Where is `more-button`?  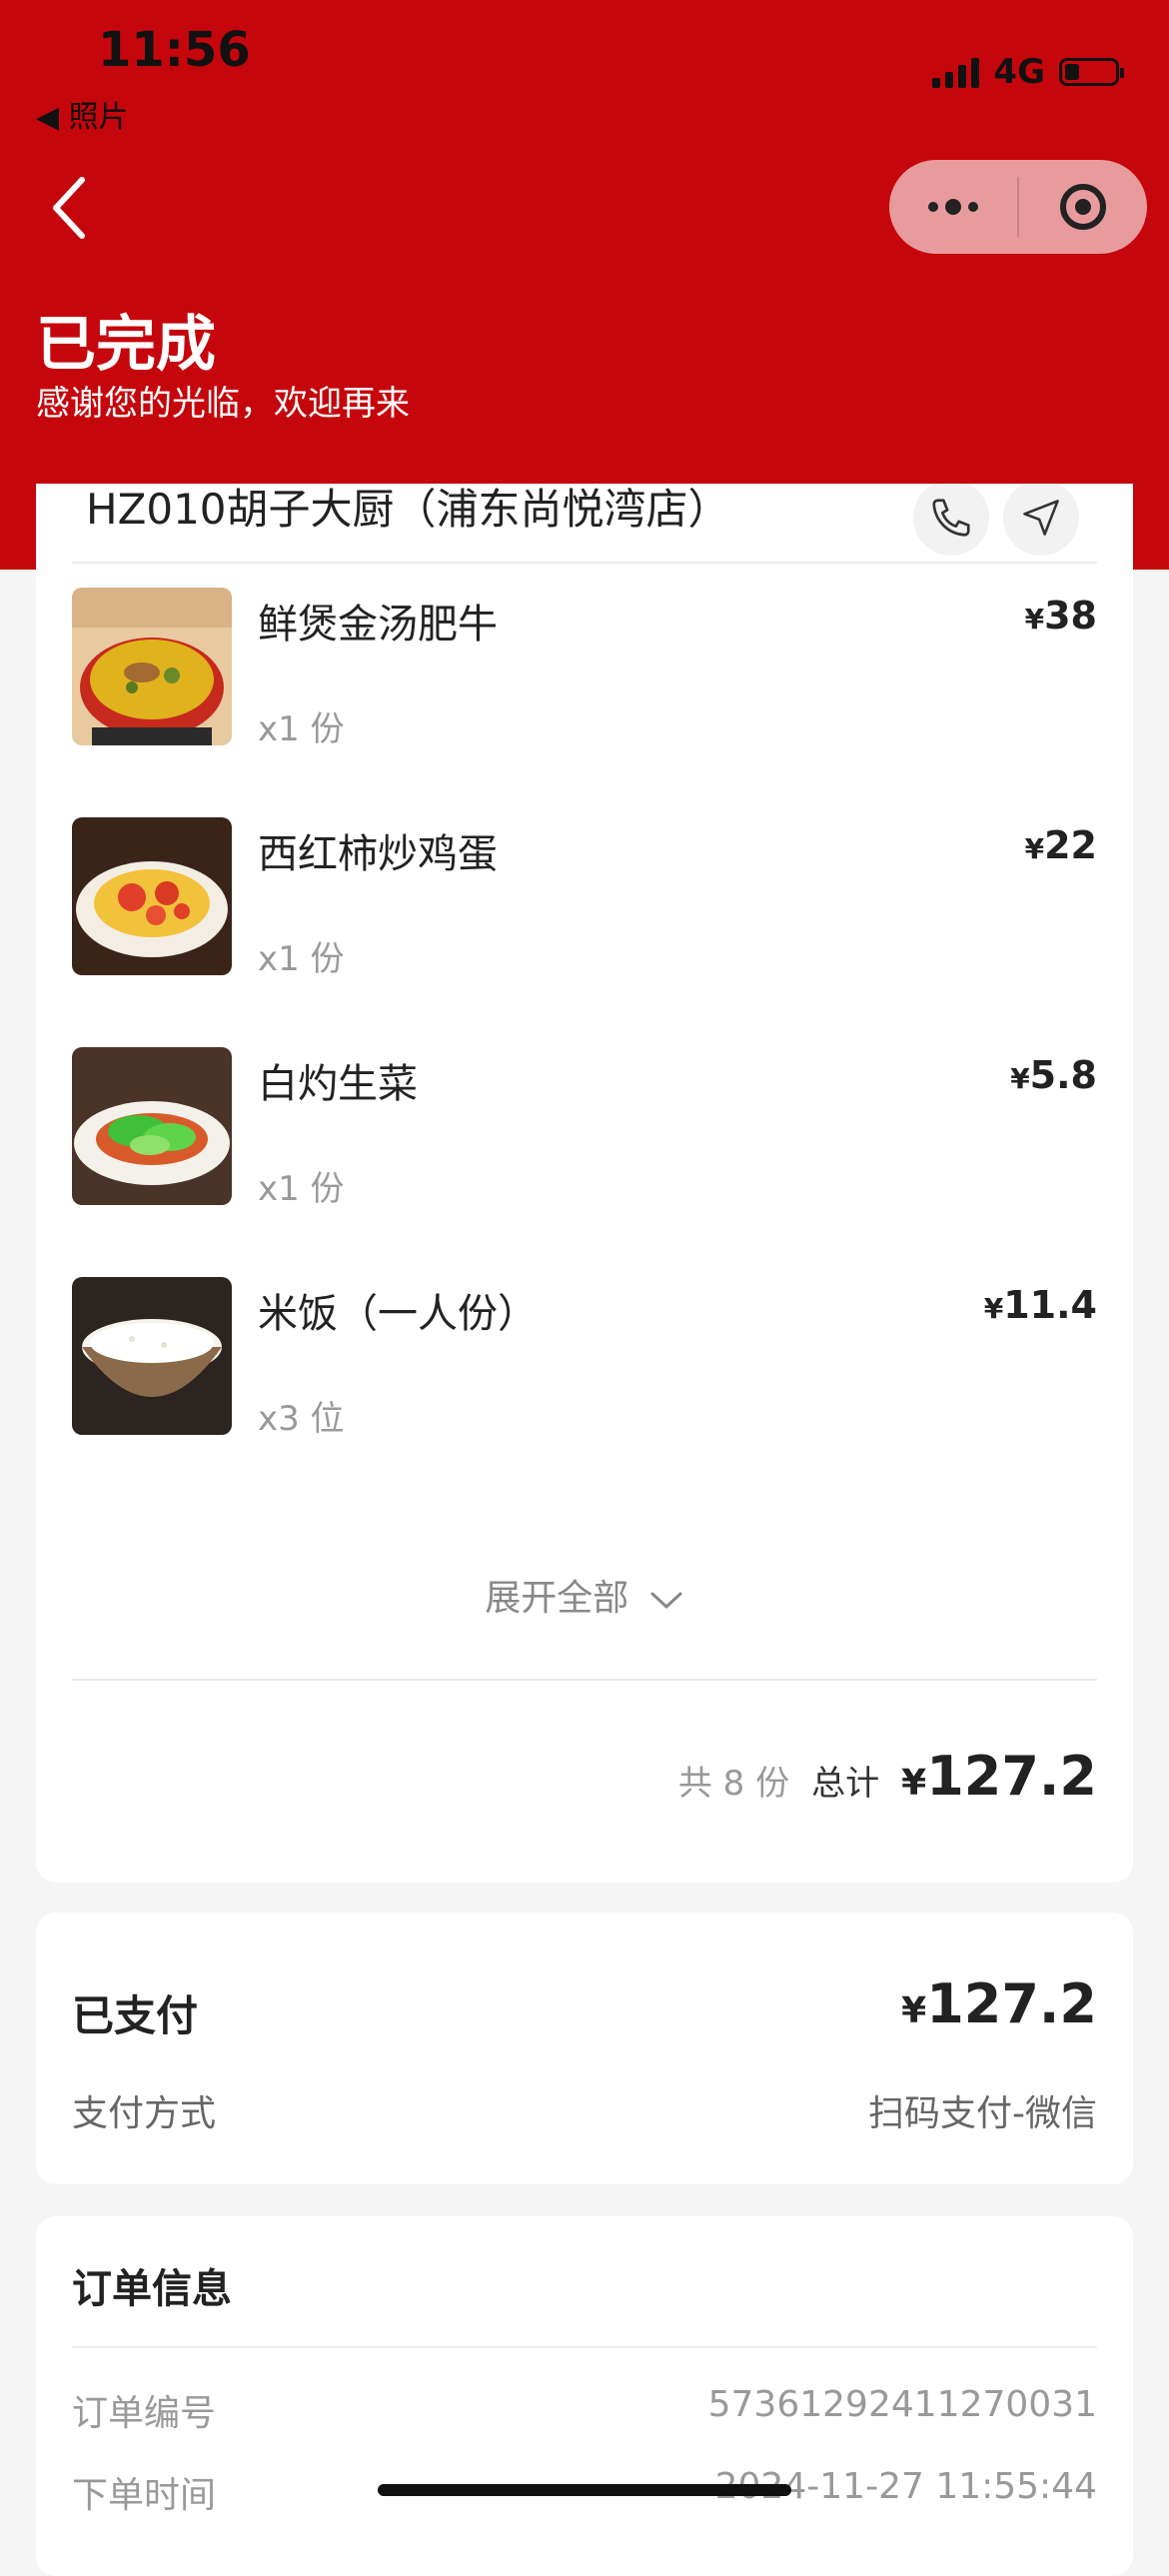 more-button is located at coordinates (953, 207).